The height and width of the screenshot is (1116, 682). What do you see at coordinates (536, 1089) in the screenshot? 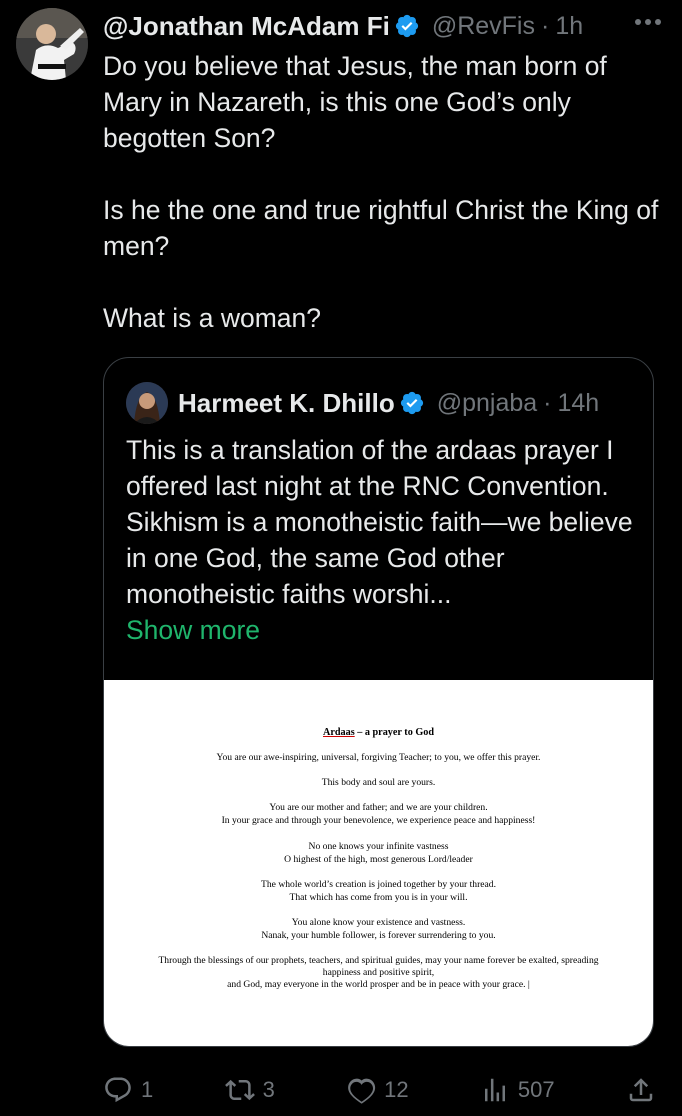
I see `view-count: 507` at bounding box center [536, 1089].